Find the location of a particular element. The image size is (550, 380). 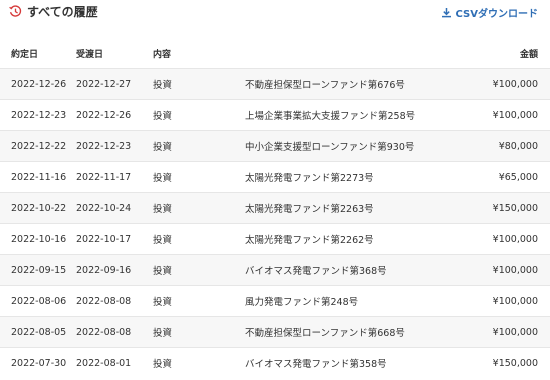

fund-name-cell: 太陽光発電ファンド第2263号 is located at coordinates (356, 208).